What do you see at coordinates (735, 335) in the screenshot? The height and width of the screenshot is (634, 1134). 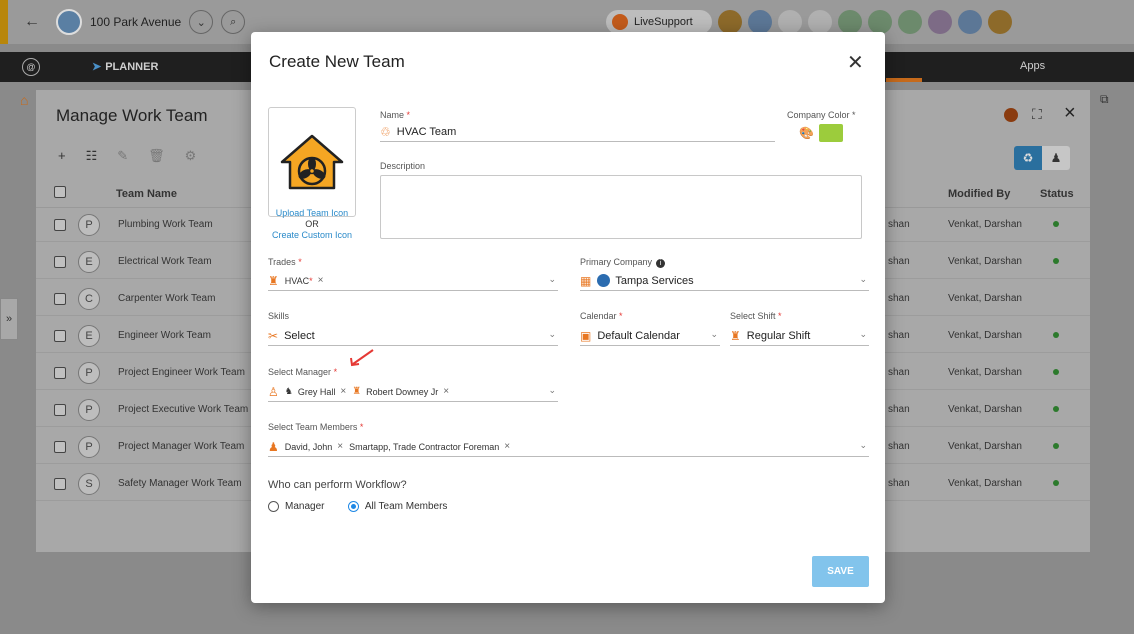 I see `worker-icon: ♜` at bounding box center [735, 335].